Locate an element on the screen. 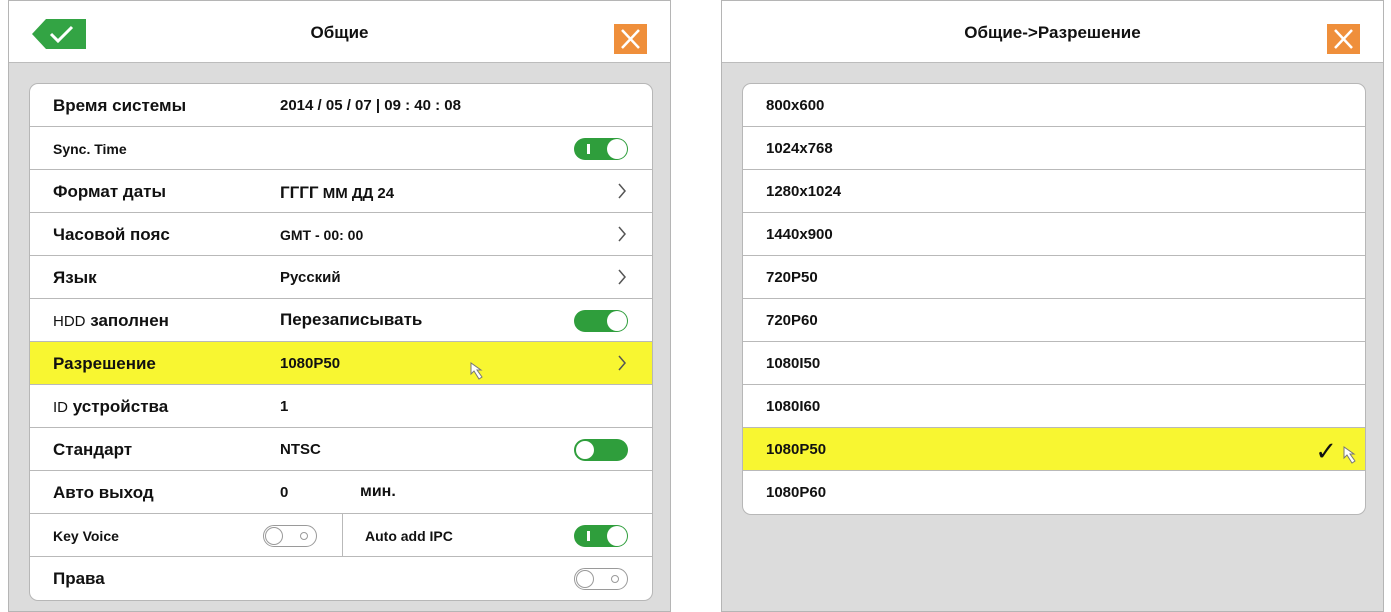 This screenshot has width=1391, height=612. row-rights: Права is located at coordinates (341, 578).